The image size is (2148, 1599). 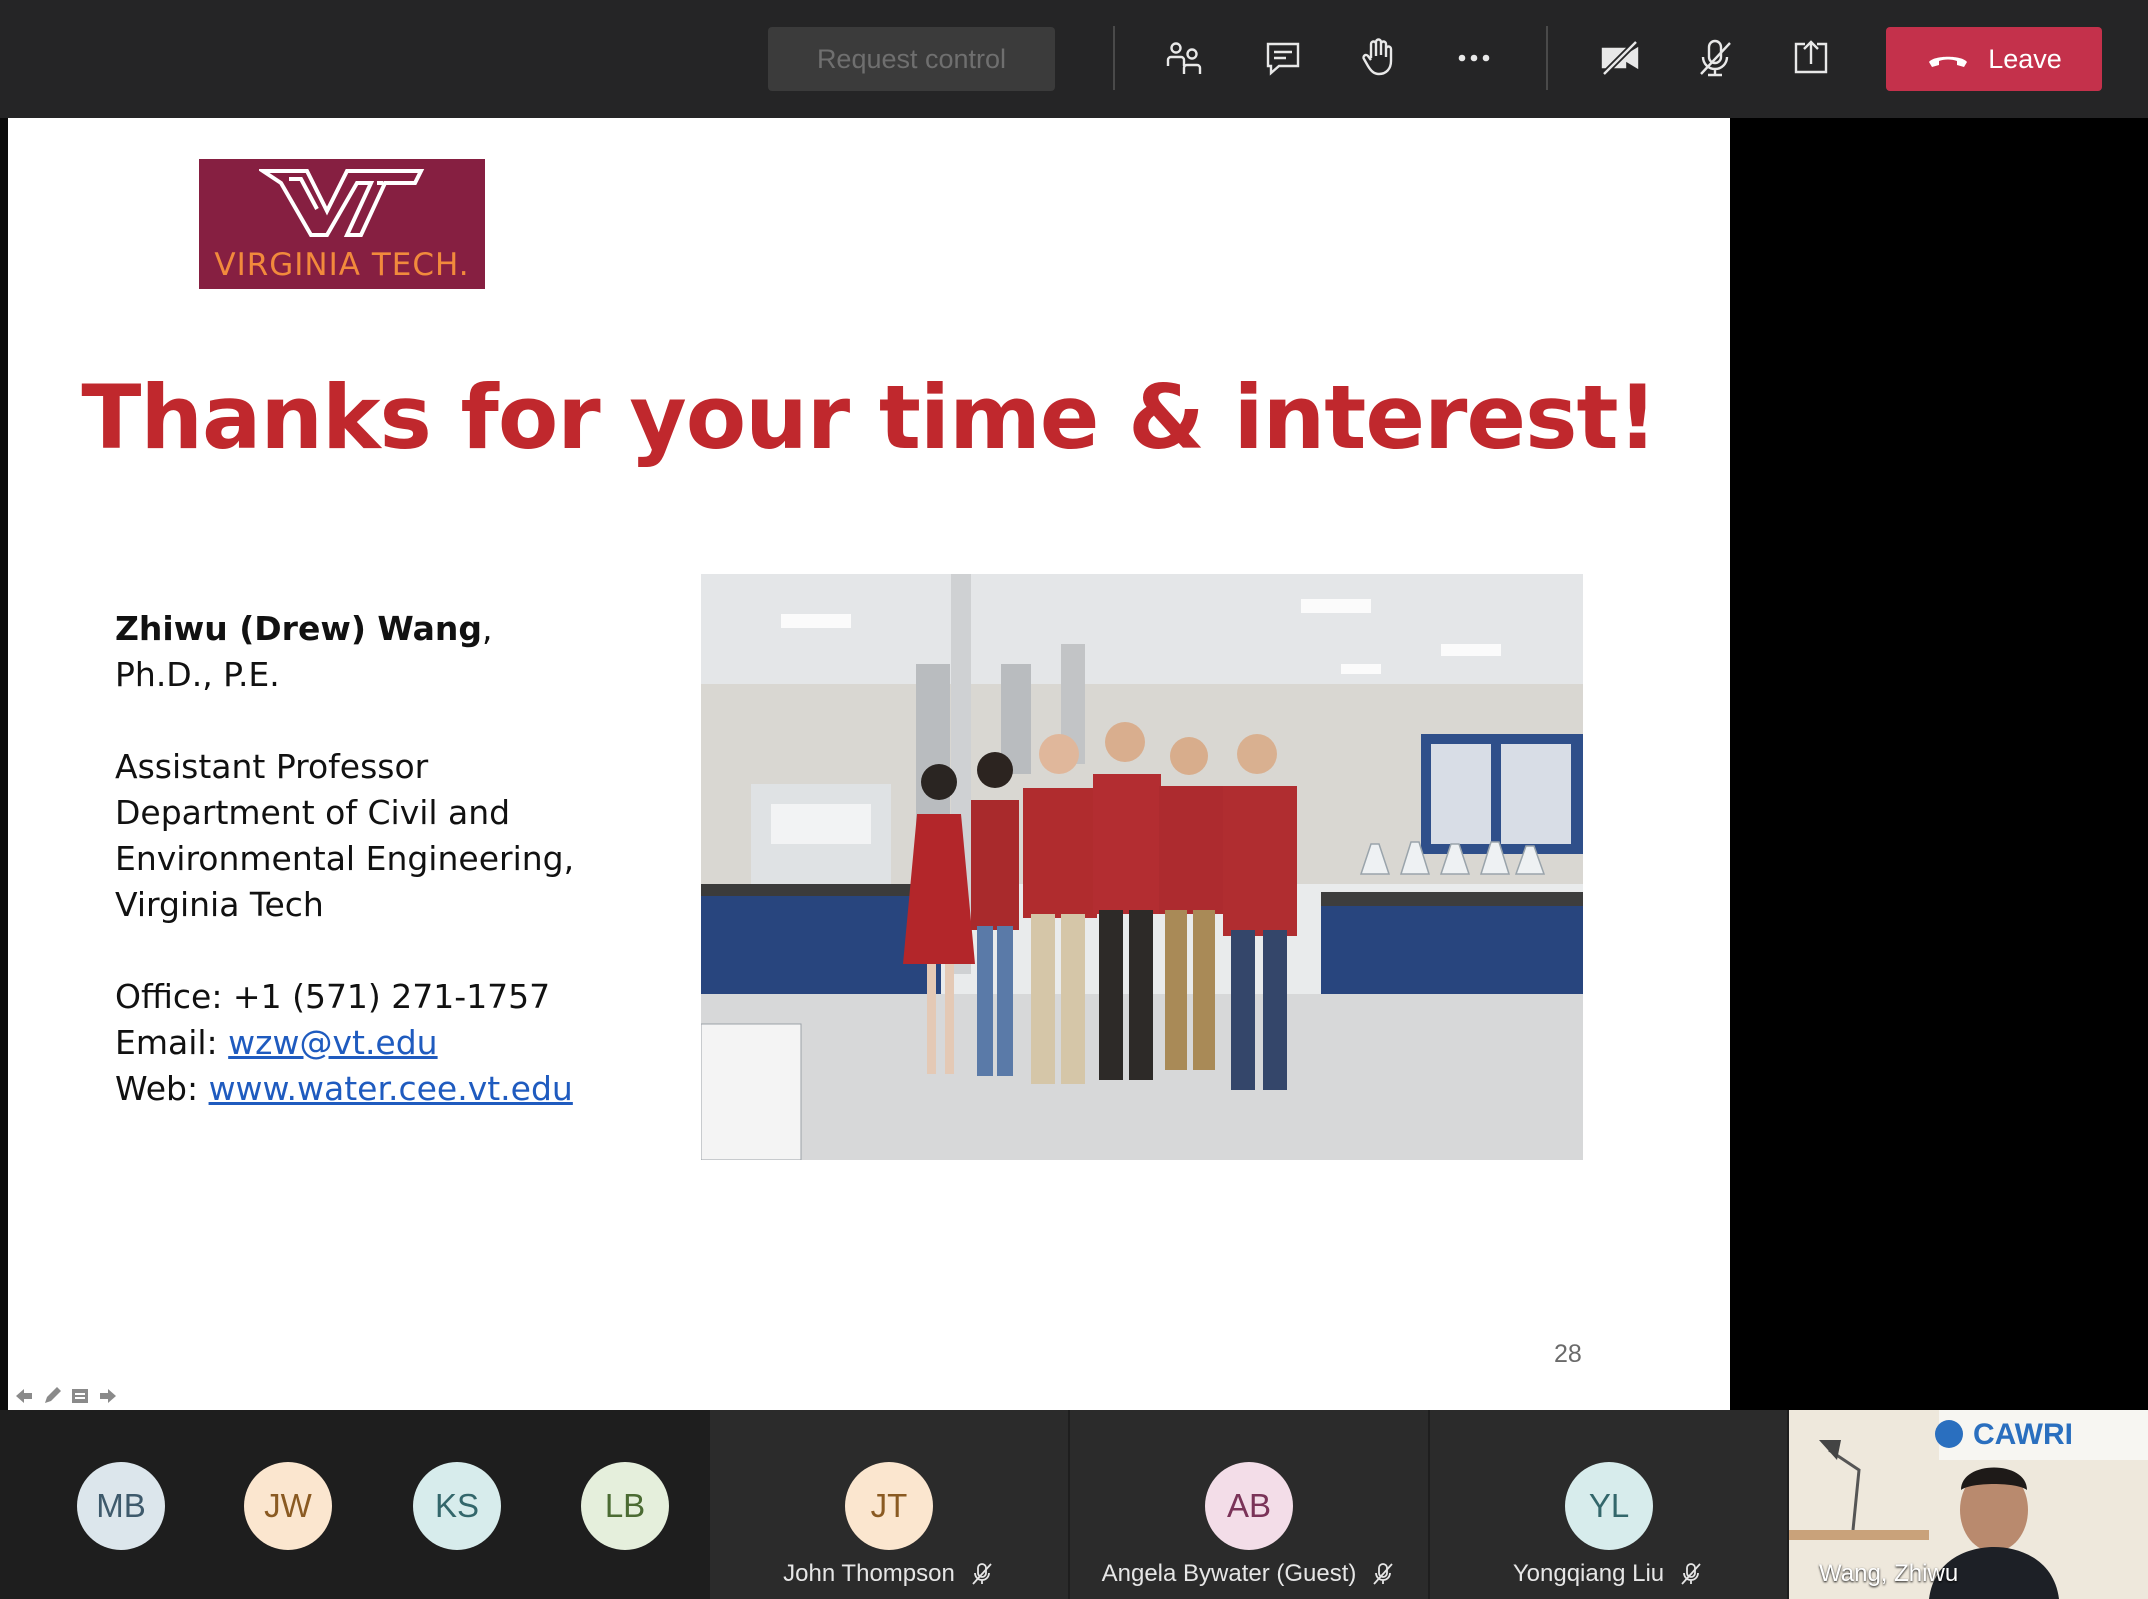 What do you see at coordinates (2023, 1434) in the screenshot?
I see `cawri-banner-text: CAWRI` at bounding box center [2023, 1434].